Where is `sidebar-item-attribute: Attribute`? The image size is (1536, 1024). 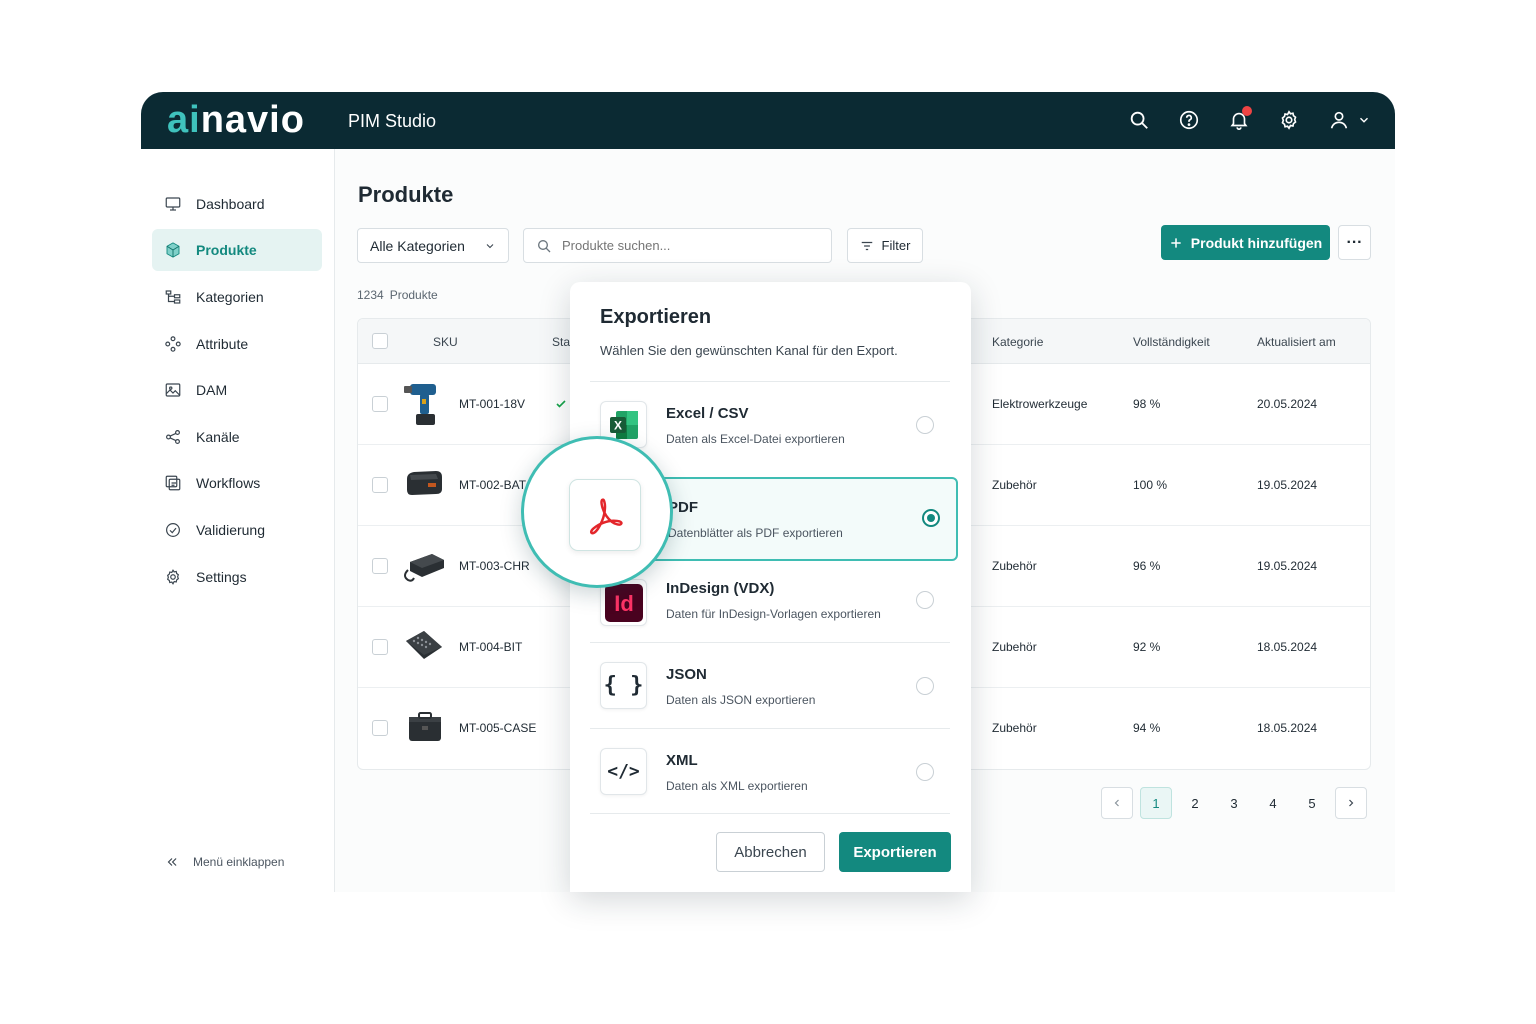
sidebar-item-attribute: Attribute is located at coordinates (237, 344).